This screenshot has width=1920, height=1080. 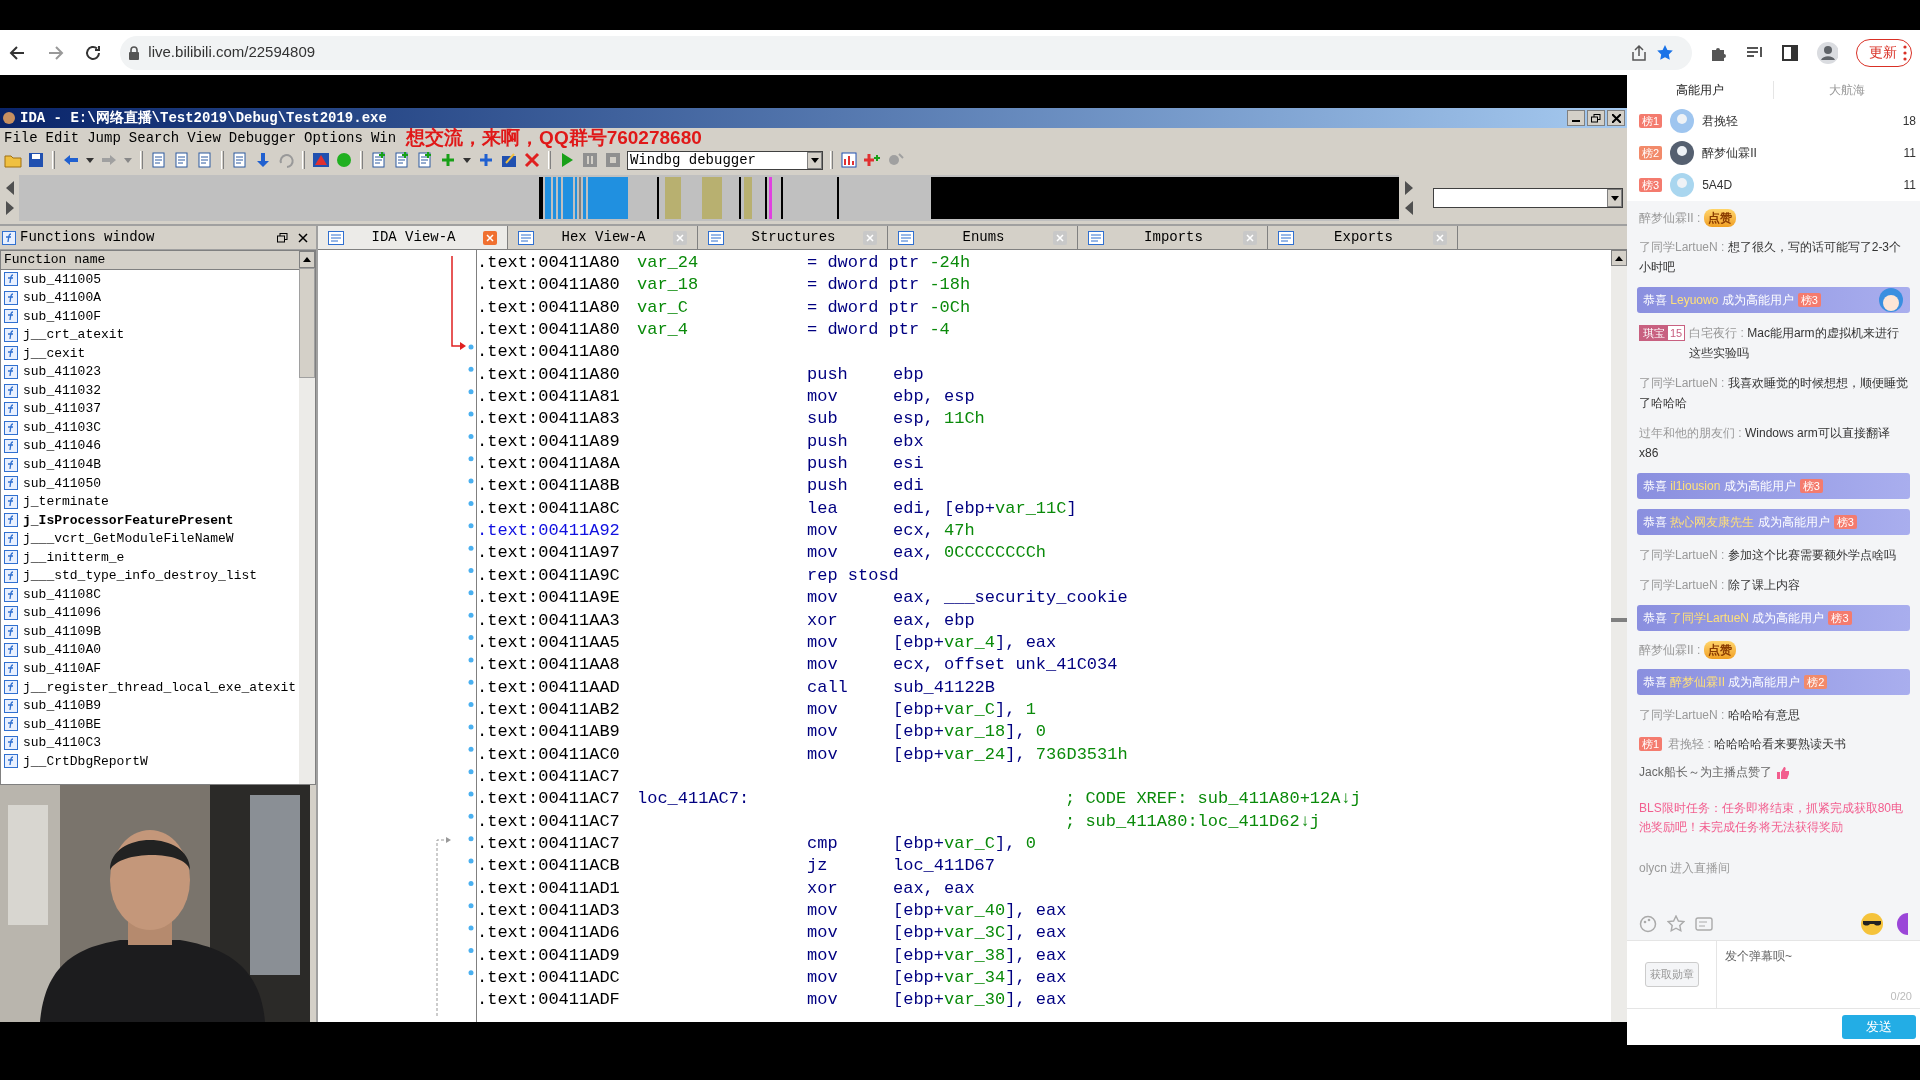 I want to click on tab: IDA View-A, so click(x=413, y=237).